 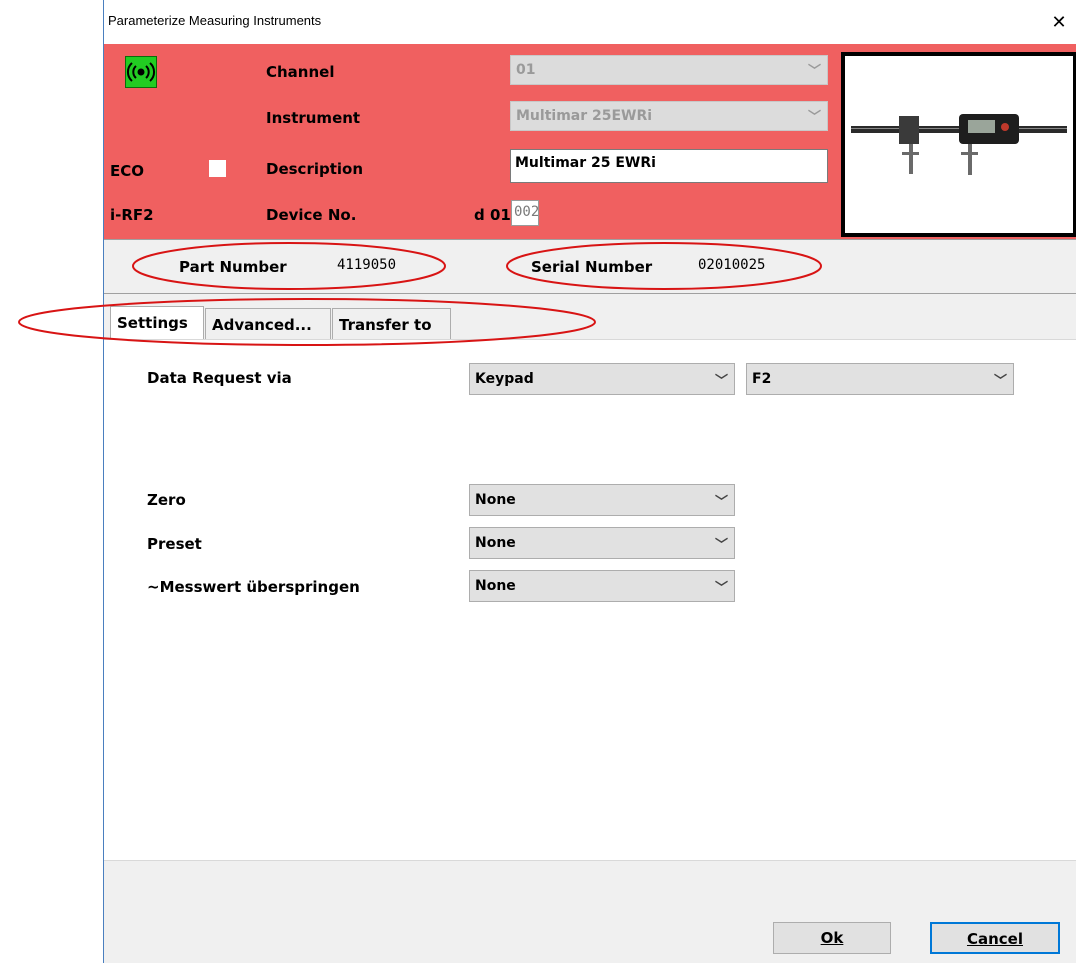 What do you see at coordinates (141, 72) in the screenshot?
I see `wireless-signal-icon` at bounding box center [141, 72].